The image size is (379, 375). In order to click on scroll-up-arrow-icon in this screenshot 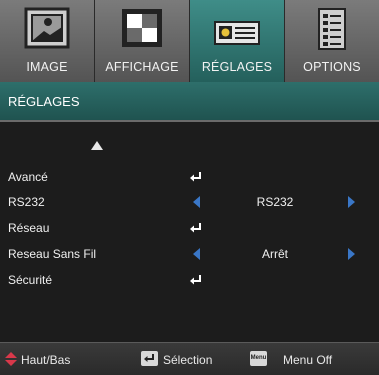, I will do `click(97, 145)`.